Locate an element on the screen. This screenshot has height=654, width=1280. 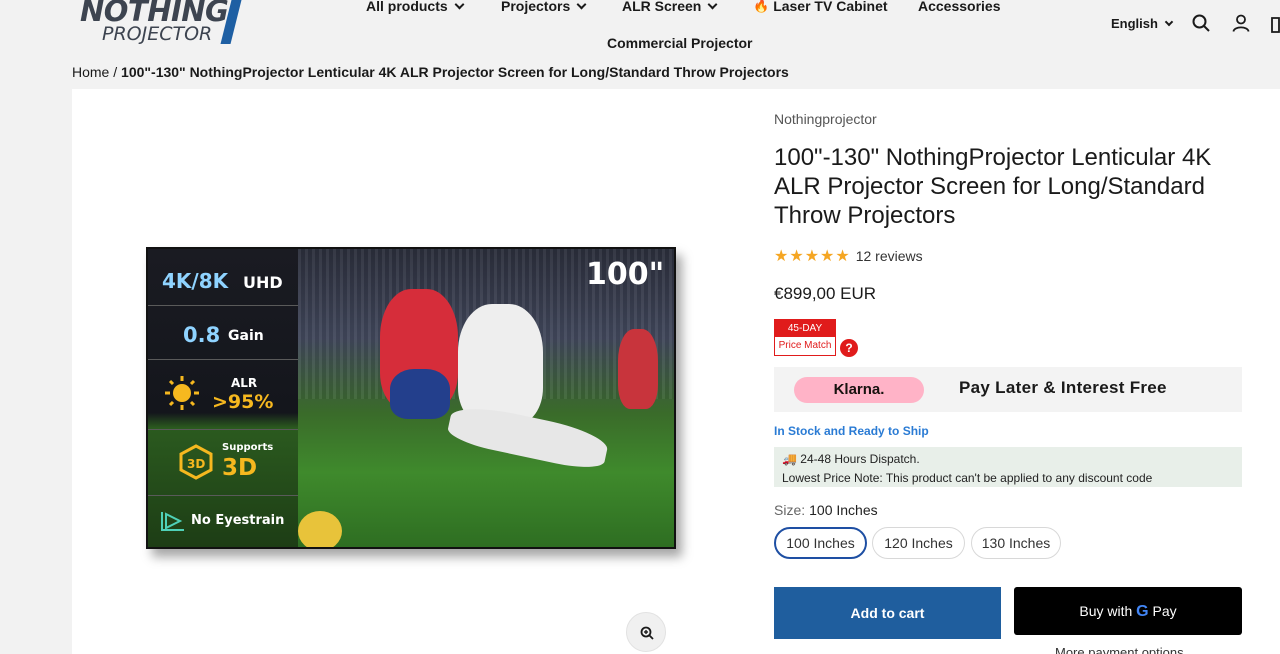
klarna-text: Pay Later & Interest Free is located at coordinates (1063, 387).